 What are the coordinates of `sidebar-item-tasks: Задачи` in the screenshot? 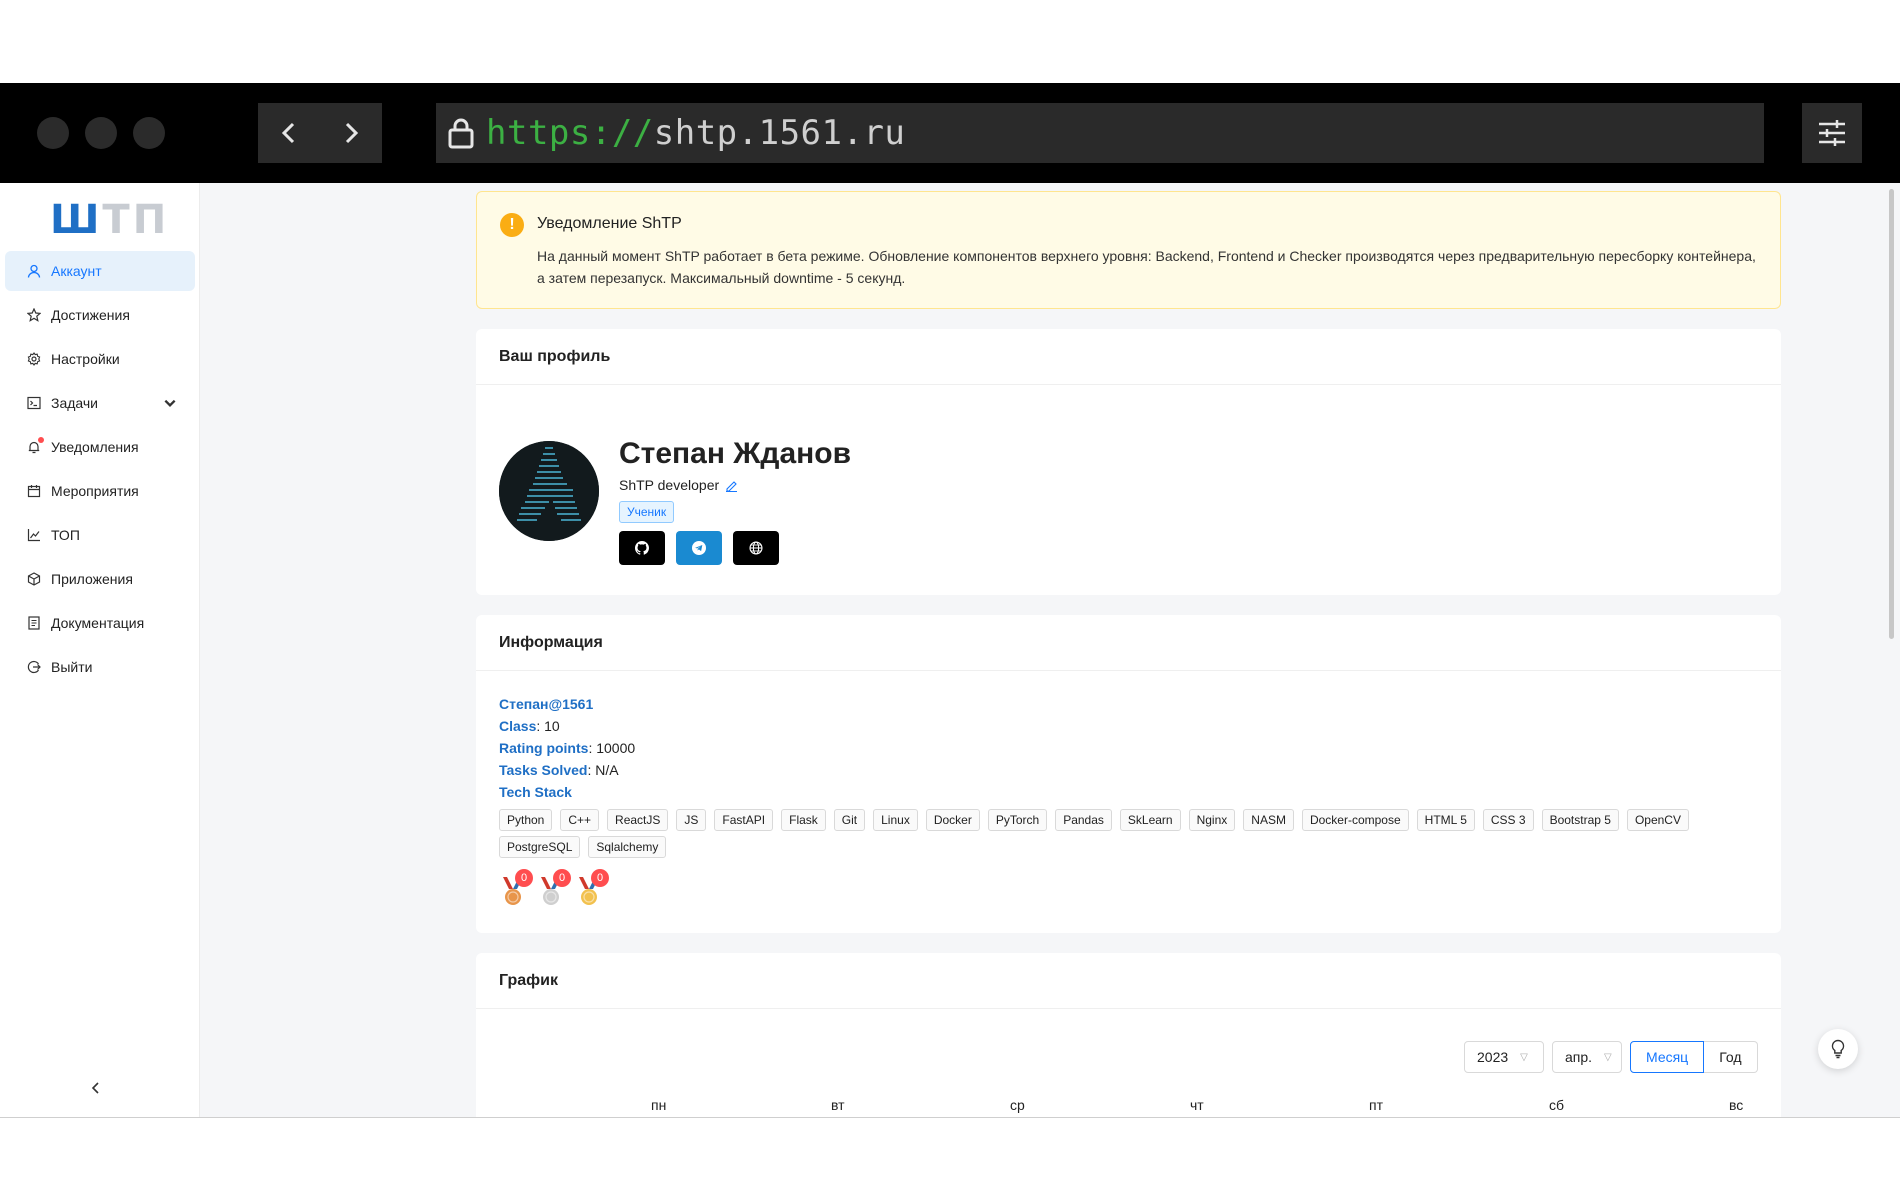 It's located at (100, 403).